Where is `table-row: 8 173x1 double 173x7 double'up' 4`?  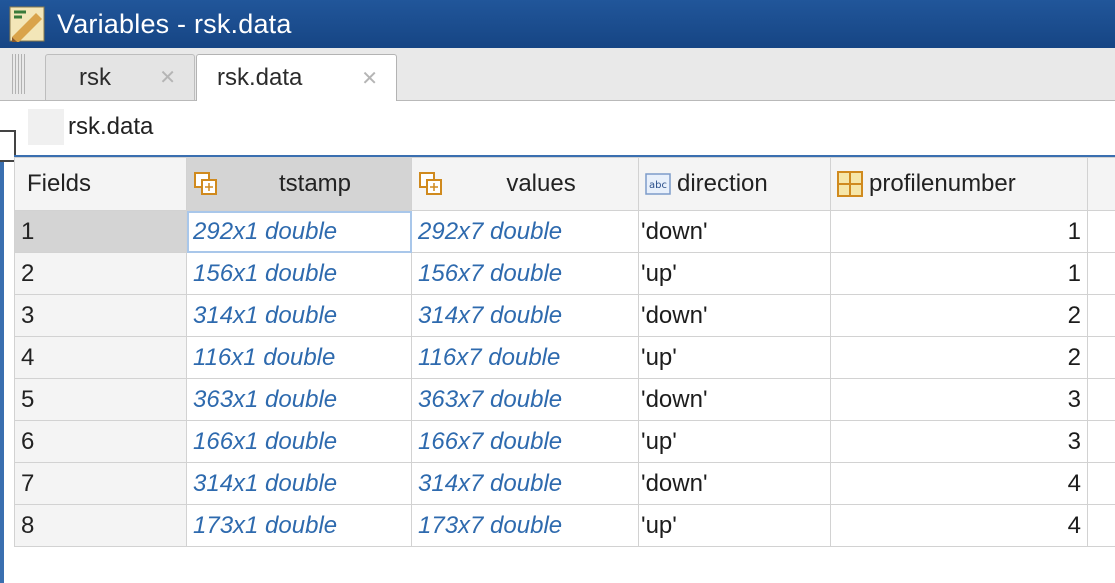 table-row: 8 173x1 double 173x7 double'up' 4 is located at coordinates (564, 525).